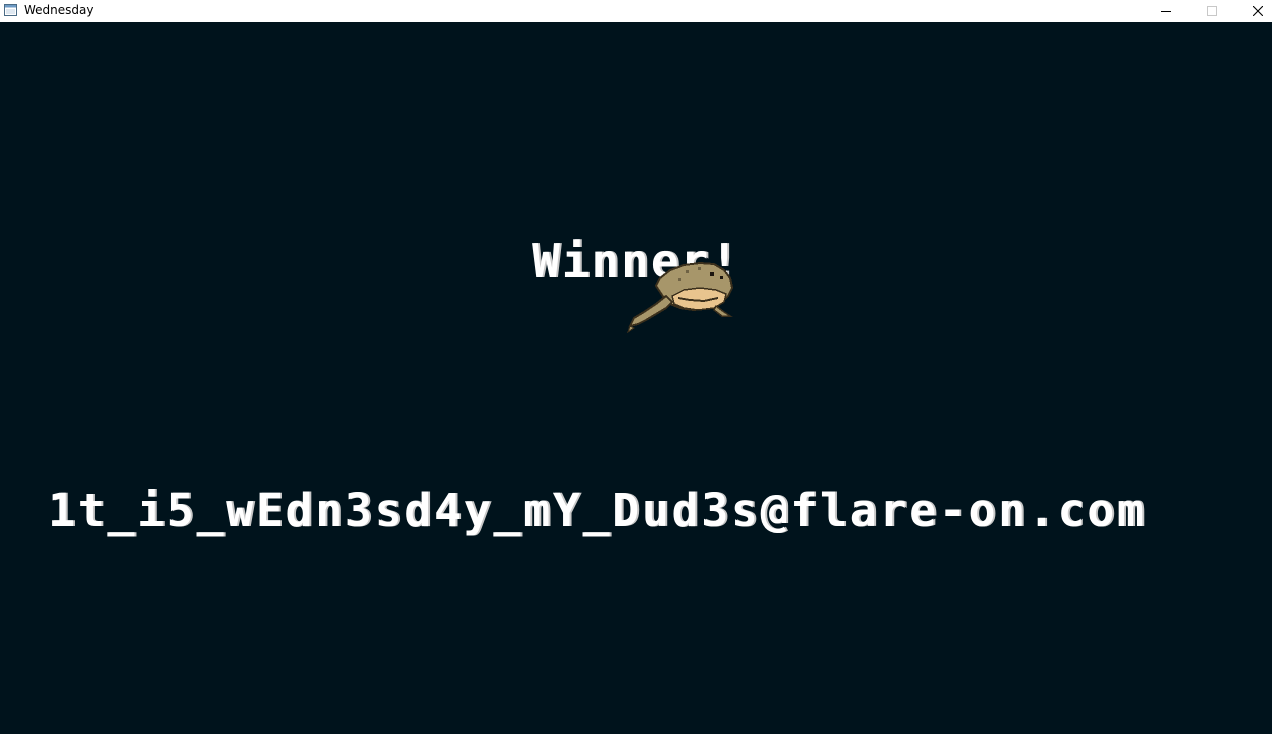 The height and width of the screenshot is (734, 1272). What do you see at coordinates (1258, 11) in the screenshot?
I see `close-icon` at bounding box center [1258, 11].